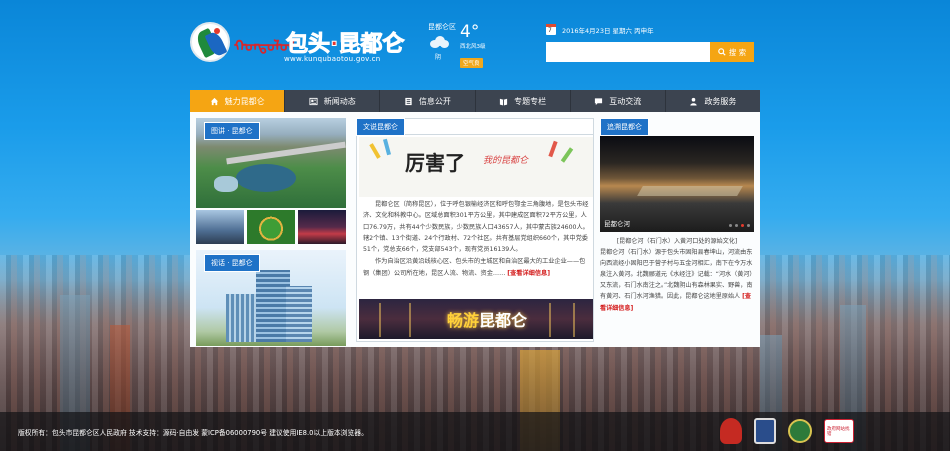 This screenshot has height=451, width=950. What do you see at coordinates (839, 431) in the screenshot?
I see `gov-site-error-badge: 政府网站找错` at bounding box center [839, 431].